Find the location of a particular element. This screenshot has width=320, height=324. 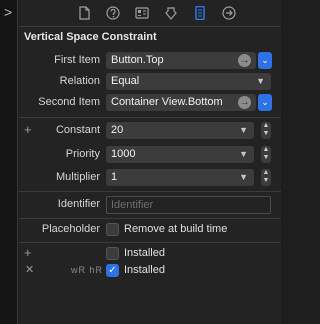

remove-at-build-time-label: Remove at build time is located at coordinates (176, 229).